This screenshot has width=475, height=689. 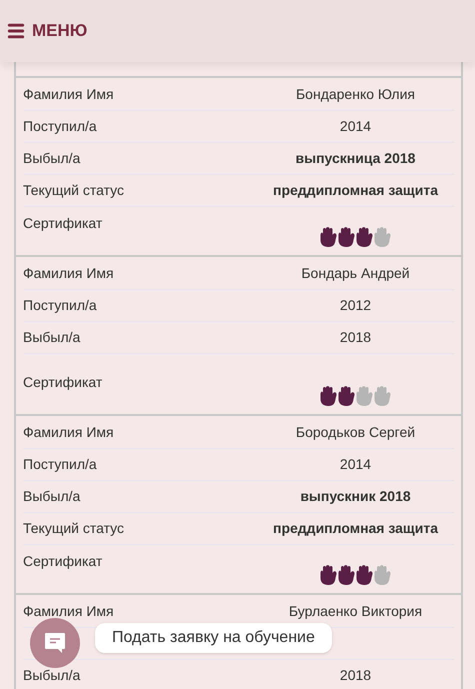 What do you see at coordinates (355, 158) in the screenshot?
I see `row-value: выпускница 2018` at bounding box center [355, 158].